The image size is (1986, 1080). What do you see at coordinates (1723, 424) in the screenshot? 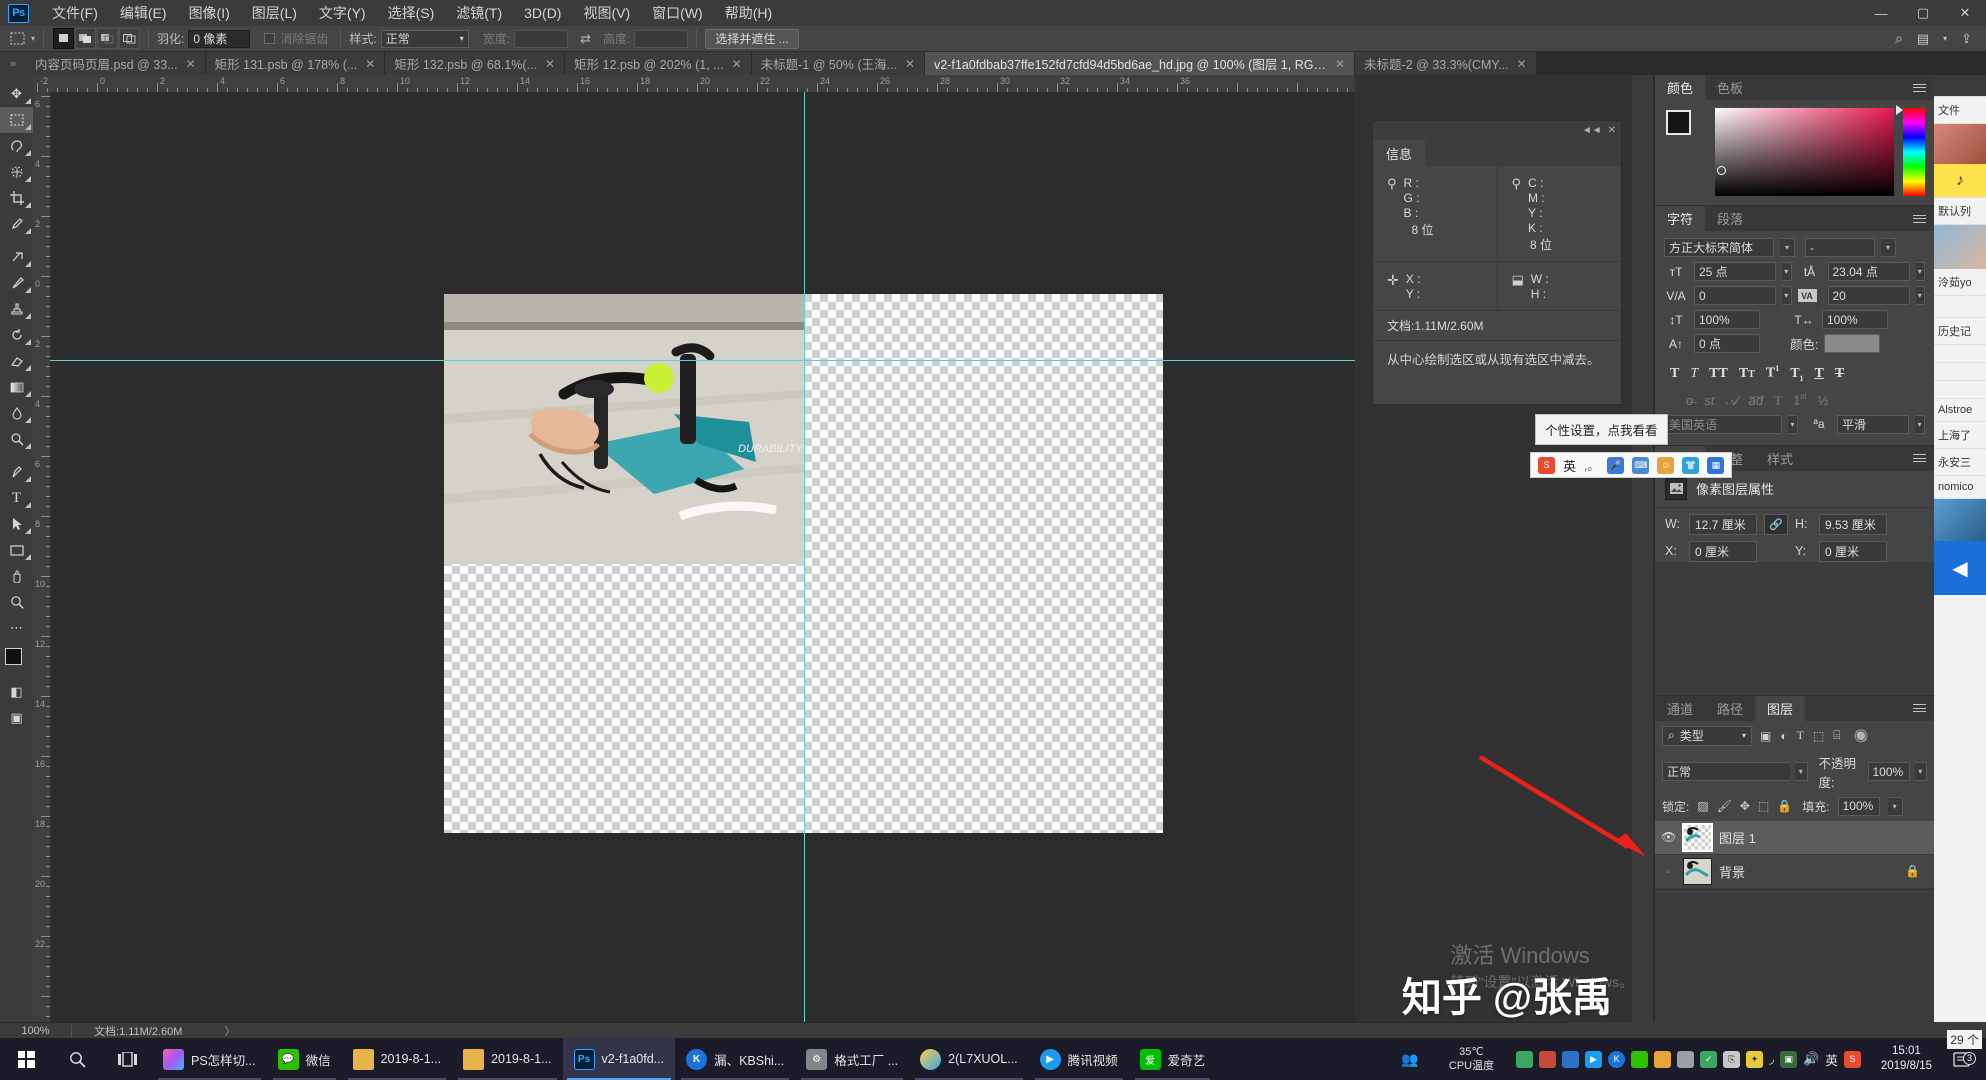
I see `language-select: 美国英语` at bounding box center [1723, 424].